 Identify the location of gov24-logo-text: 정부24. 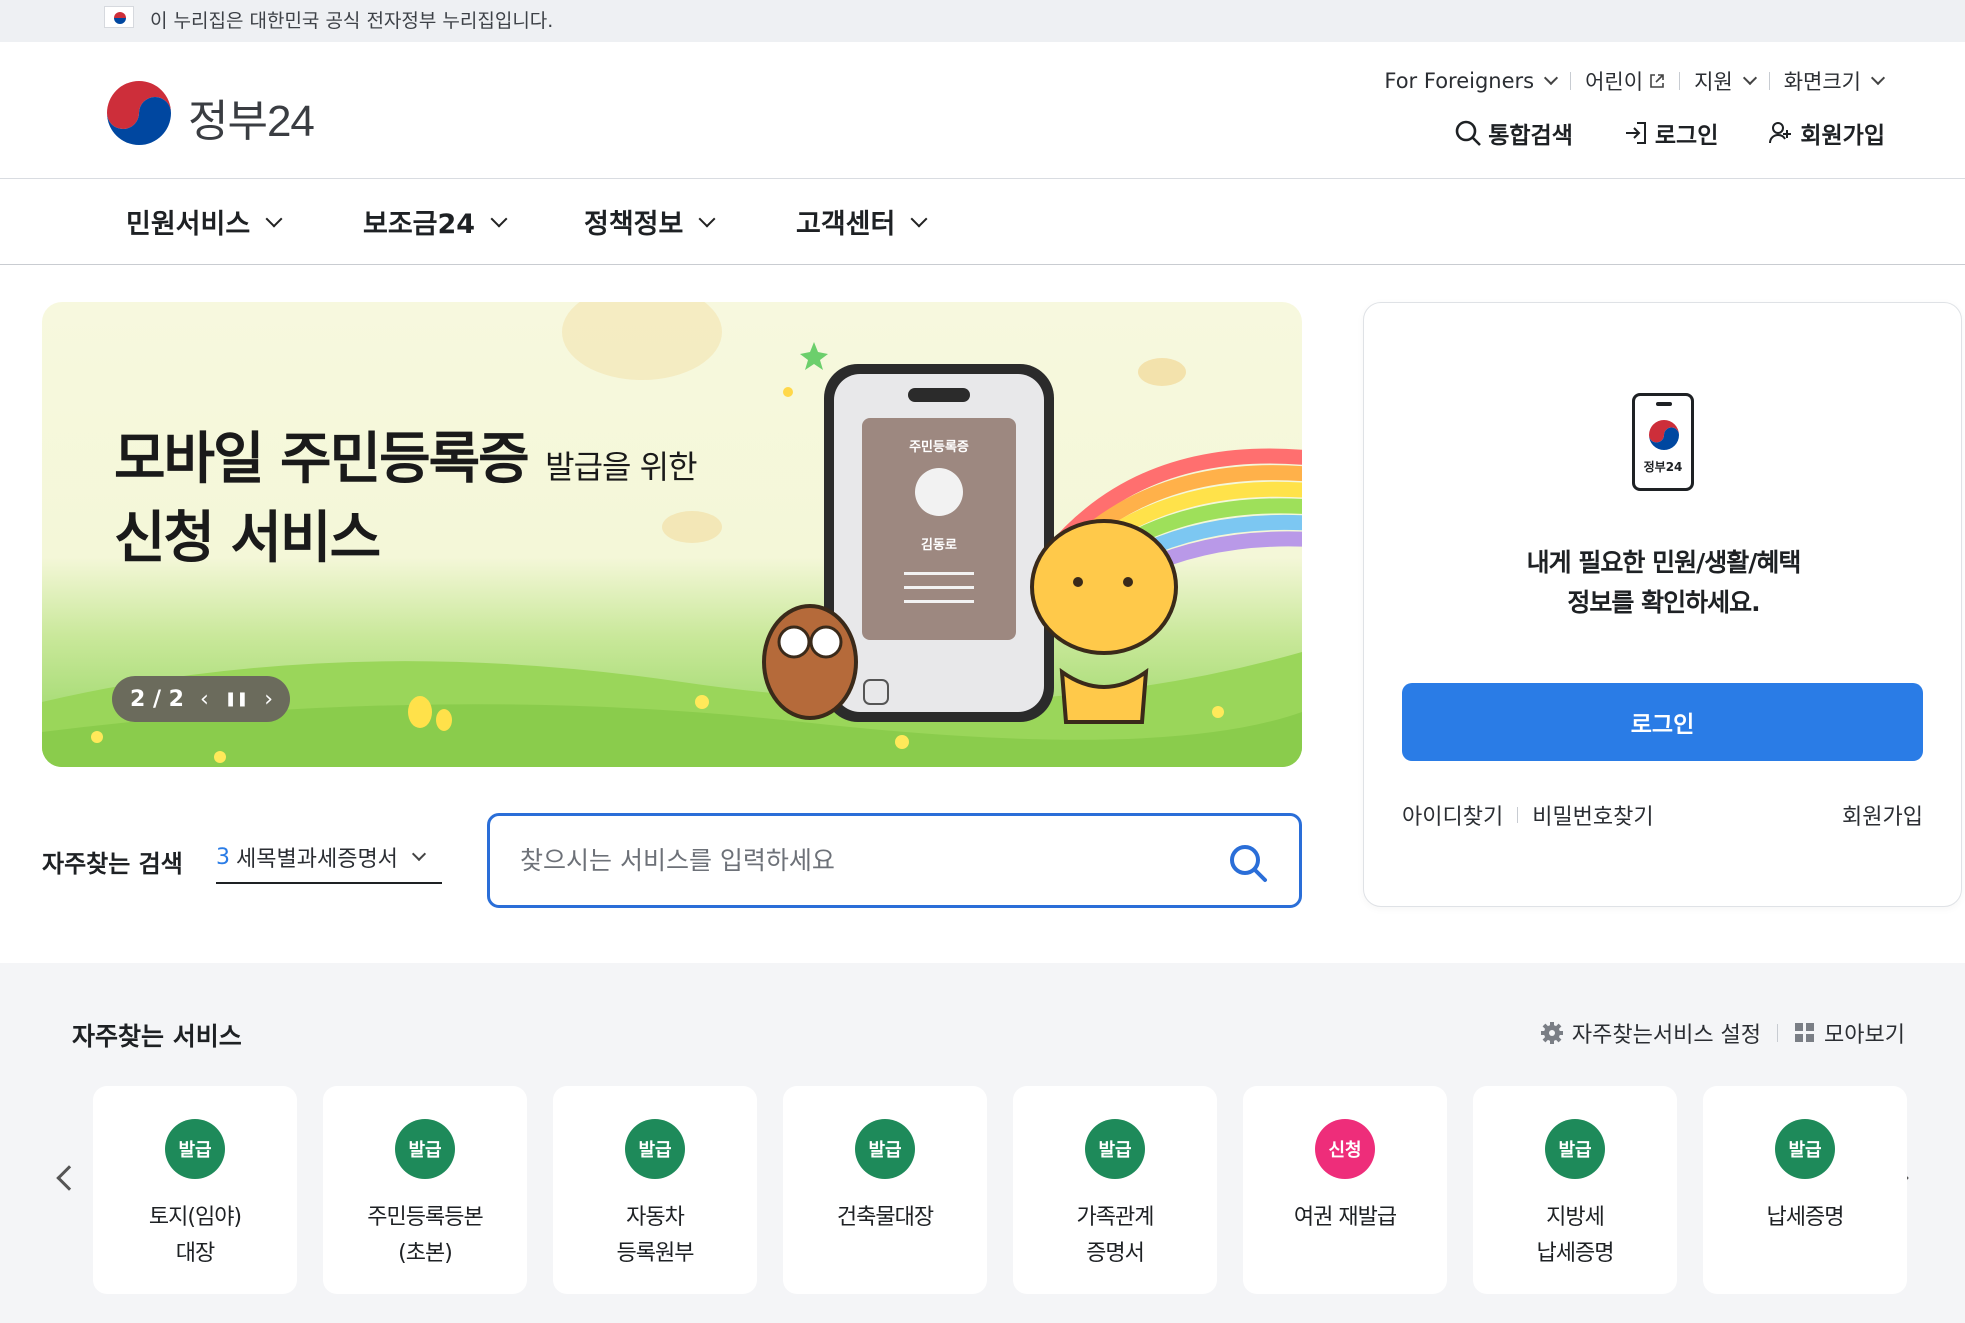
(251, 117).